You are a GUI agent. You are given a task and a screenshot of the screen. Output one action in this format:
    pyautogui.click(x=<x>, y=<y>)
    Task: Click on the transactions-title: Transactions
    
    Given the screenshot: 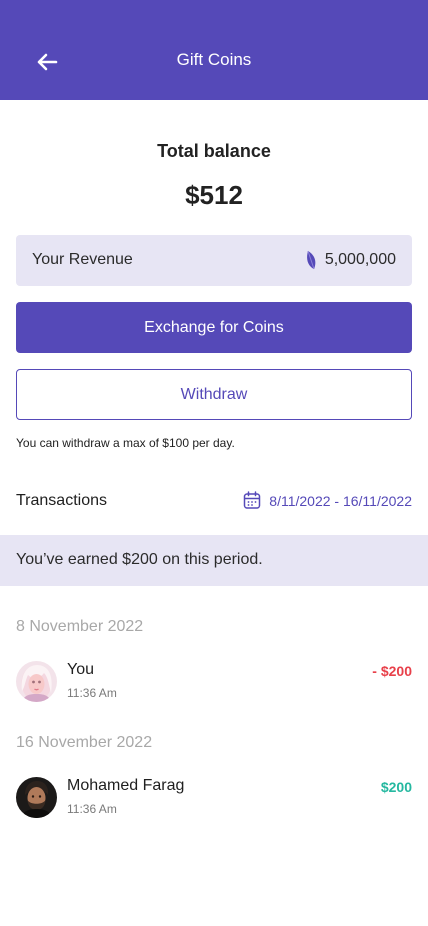 What is the action you would take?
    pyautogui.click(x=61, y=500)
    